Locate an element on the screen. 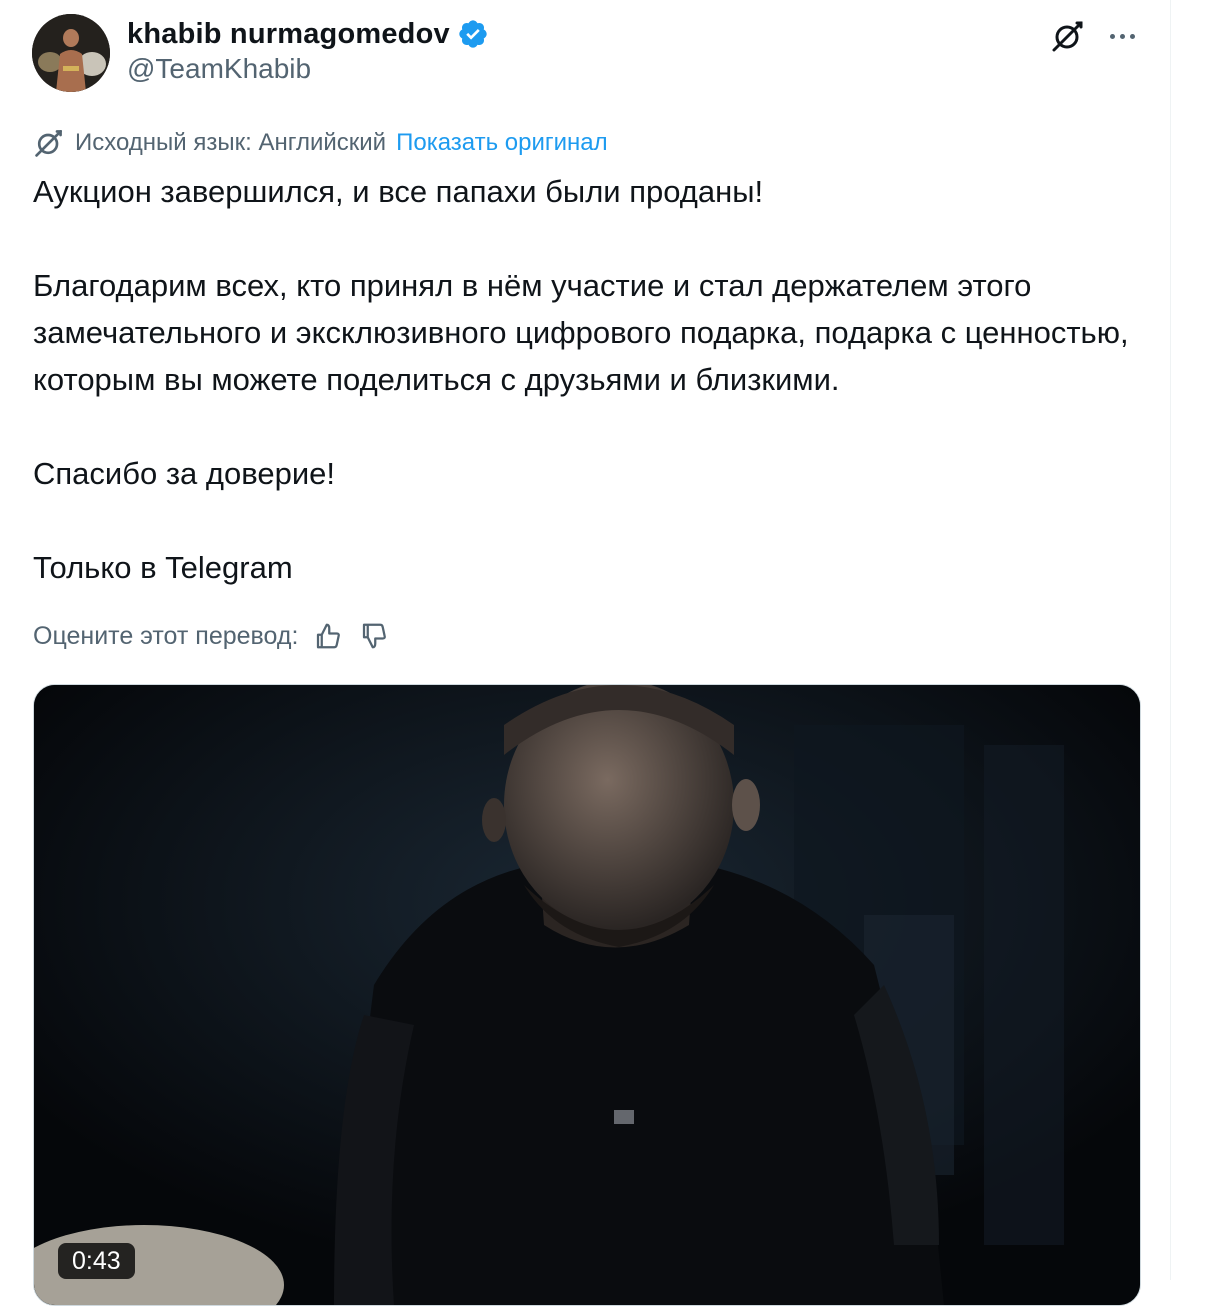  thumbs-up-button is located at coordinates (328, 636).